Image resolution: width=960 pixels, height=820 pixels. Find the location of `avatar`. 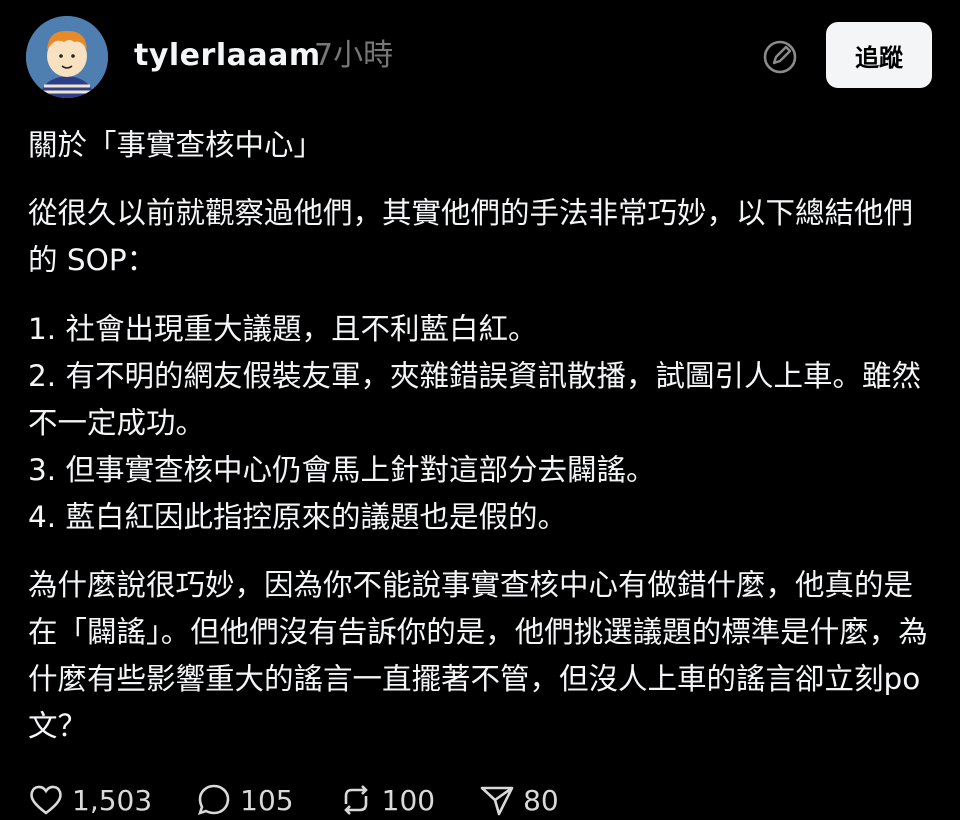

avatar is located at coordinates (67, 57).